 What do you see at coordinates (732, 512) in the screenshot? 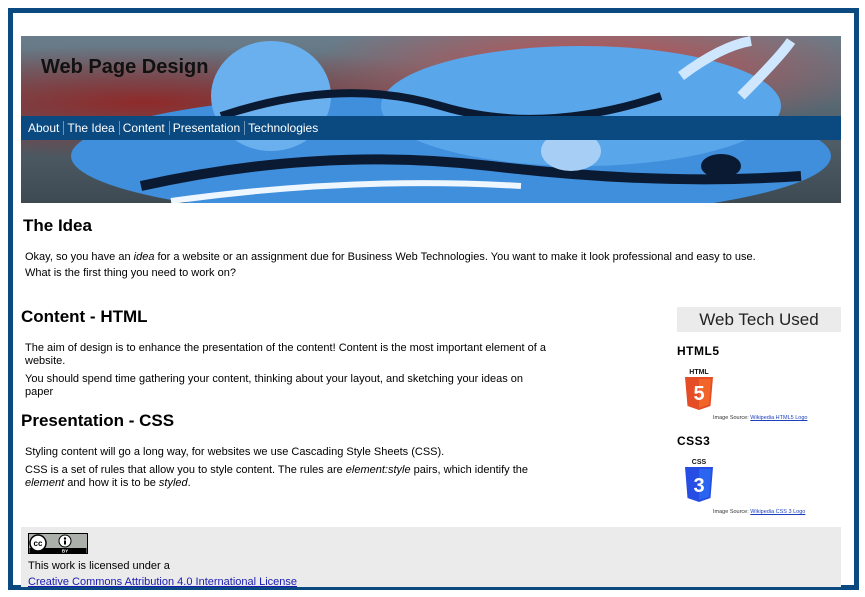
I see `css3-credit-prefix: Image Source:` at bounding box center [732, 512].